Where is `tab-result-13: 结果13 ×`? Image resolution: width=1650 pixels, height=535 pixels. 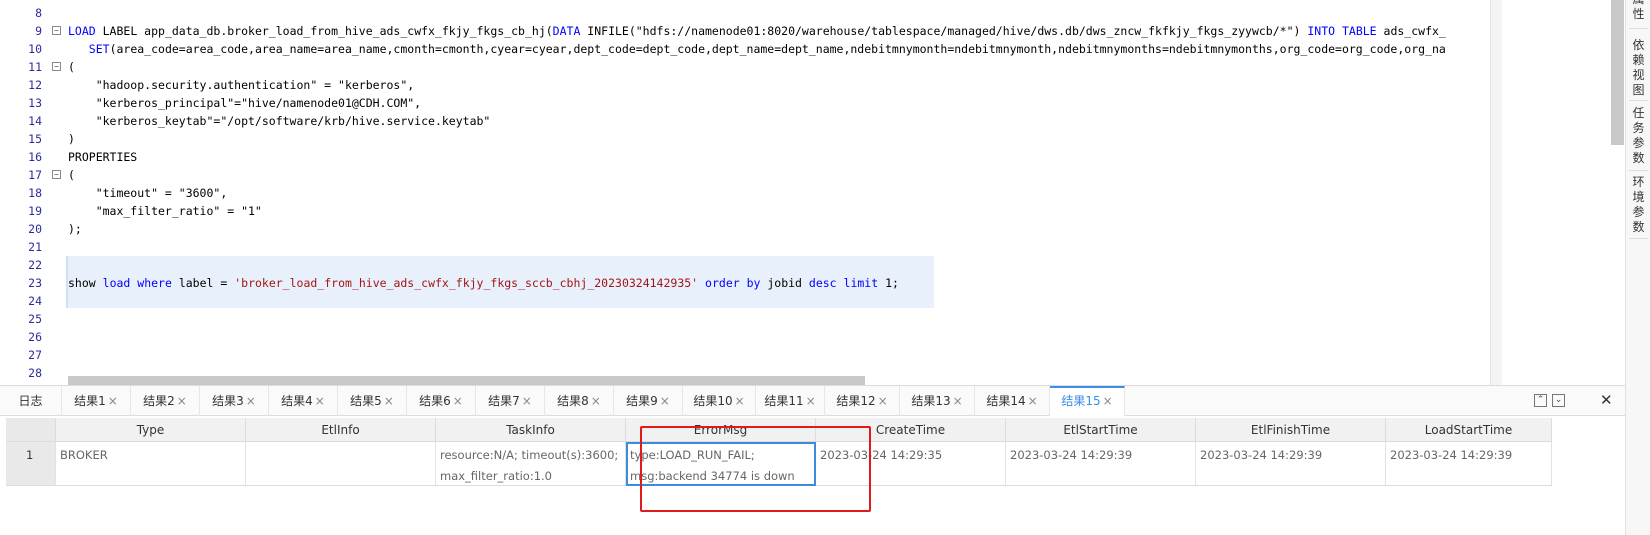 tab-result-13: 结果13 × is located at coordinates (937, 401).